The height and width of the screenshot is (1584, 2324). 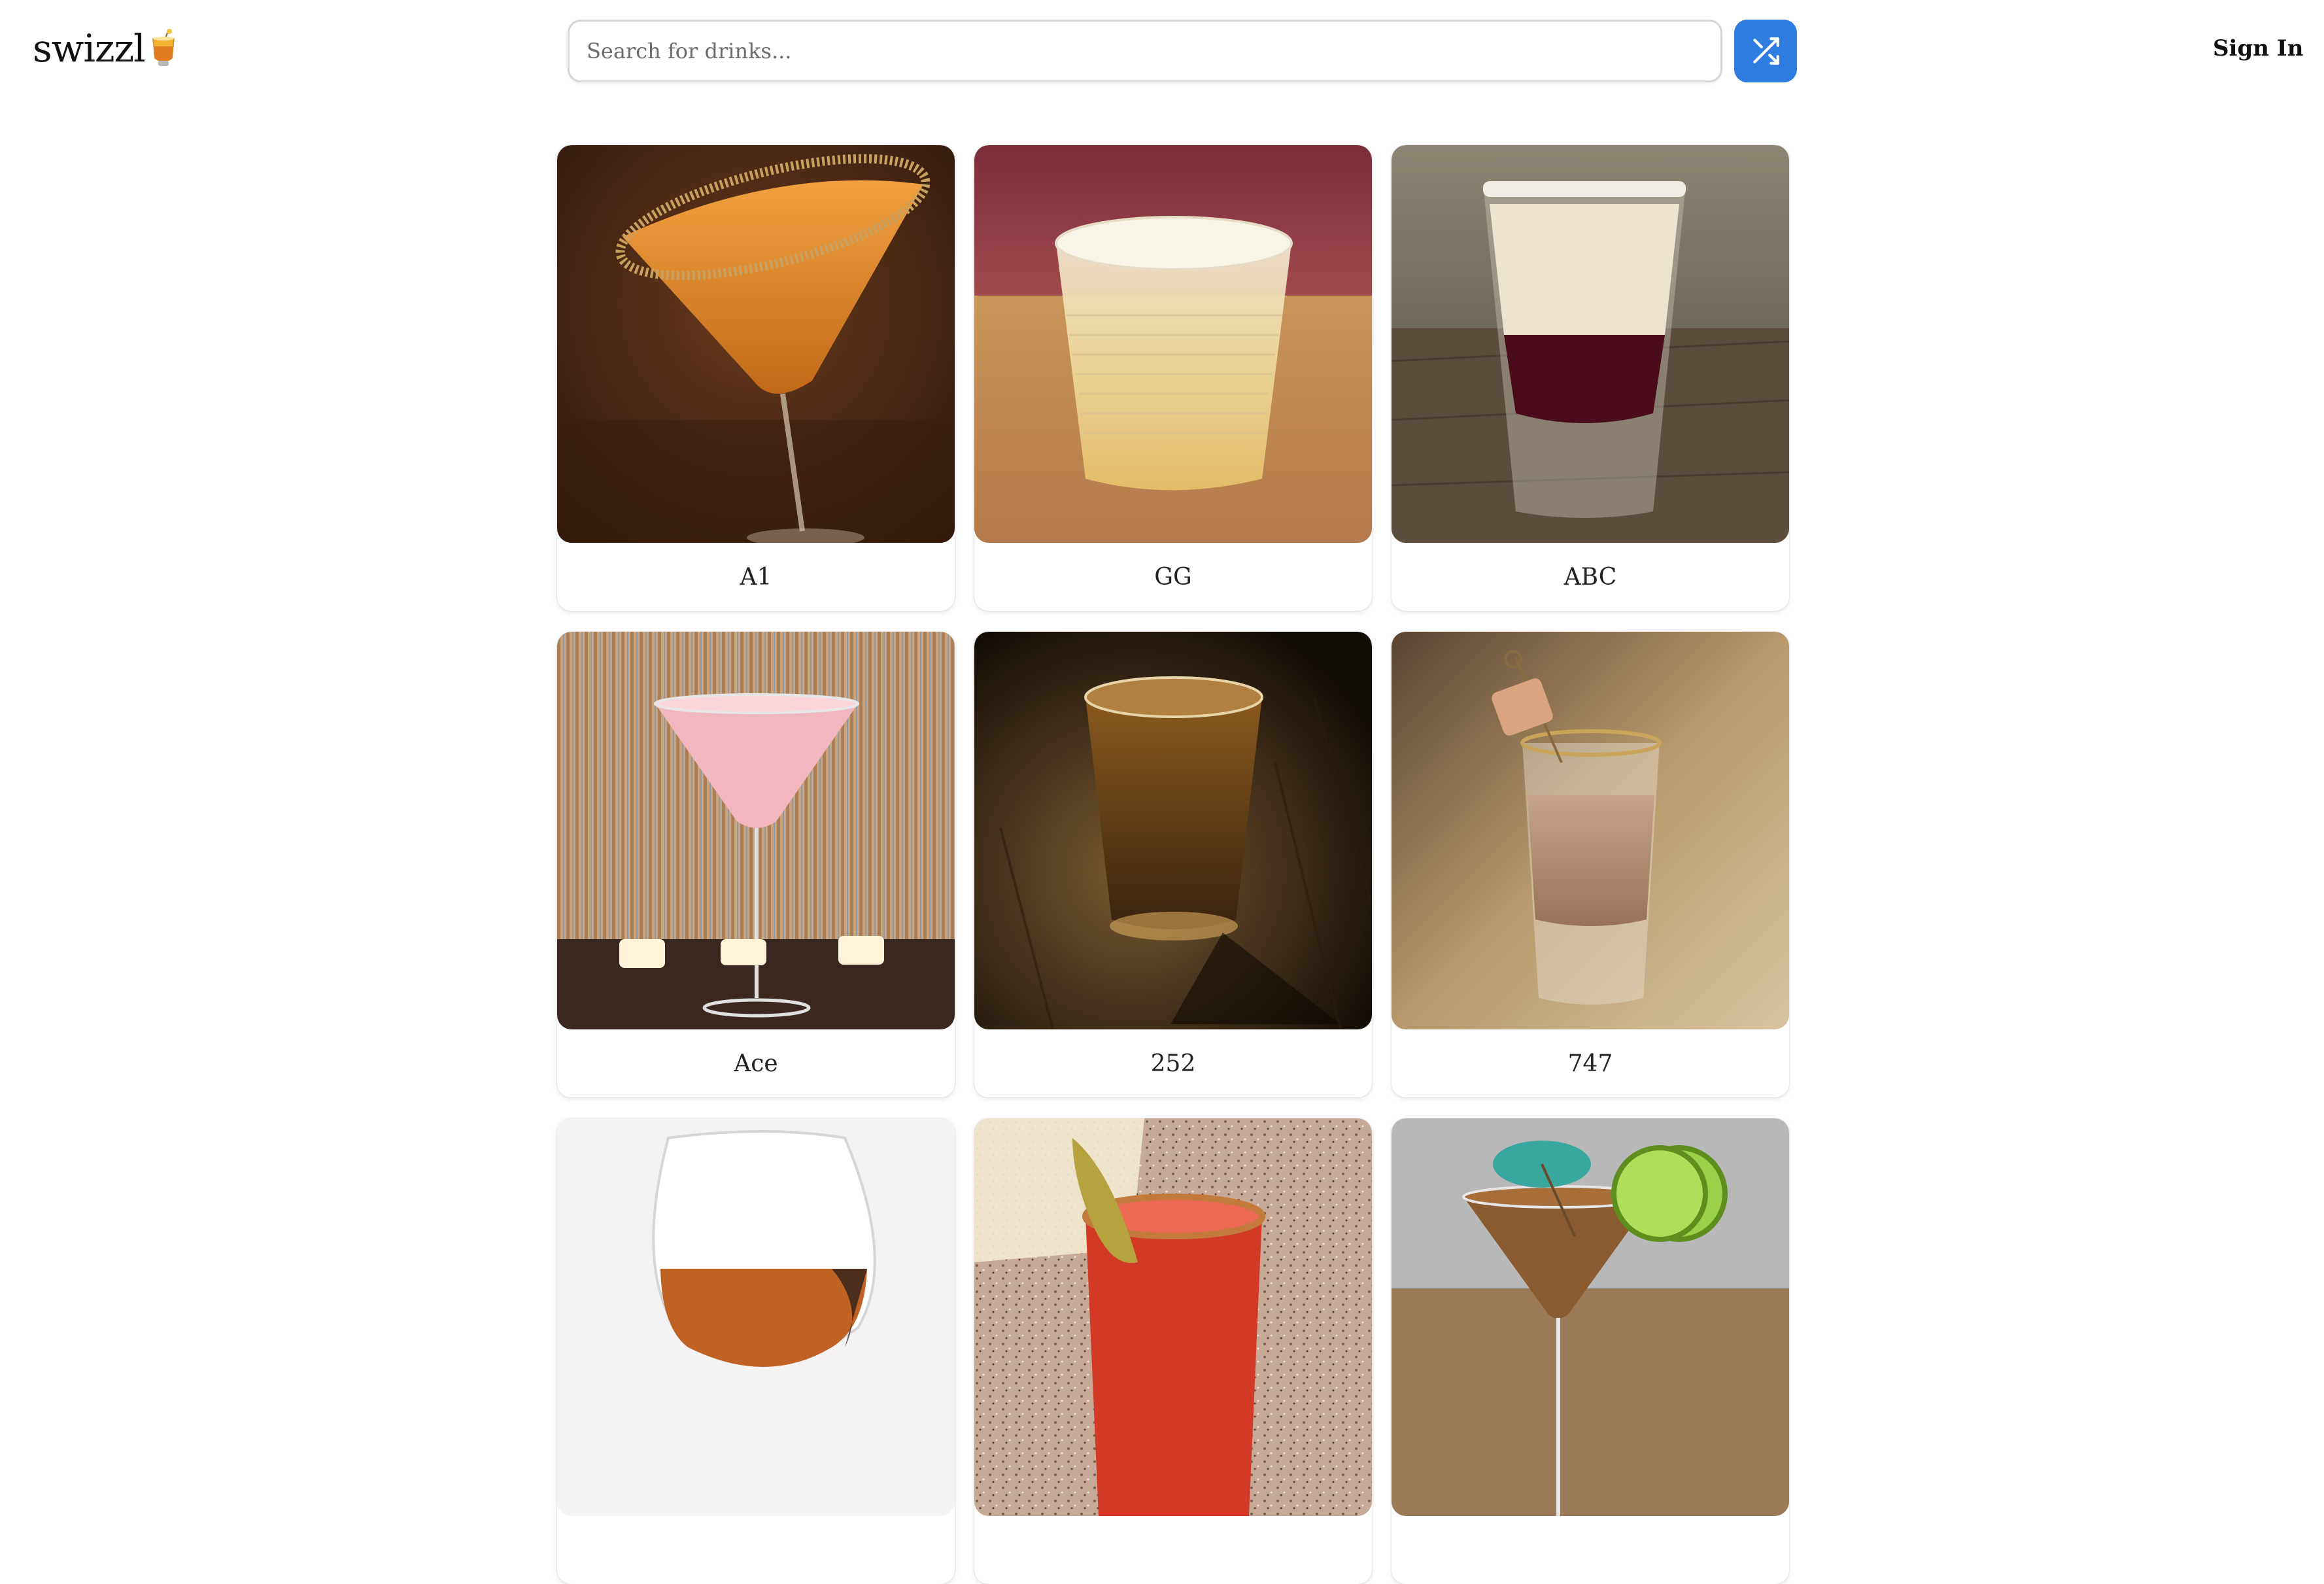 I want to click on drink-name: Ace, so click(x=756, y=1063).